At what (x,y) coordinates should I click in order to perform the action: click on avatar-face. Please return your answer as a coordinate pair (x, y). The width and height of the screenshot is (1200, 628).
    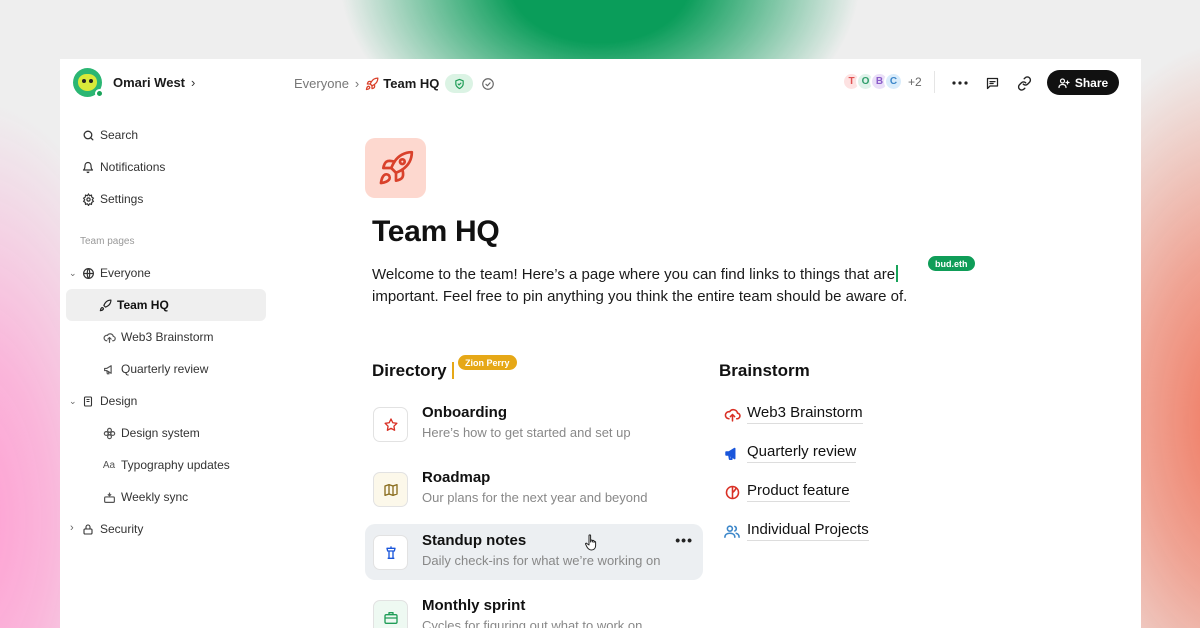
    Looking at the image, I should click on (87, 82).